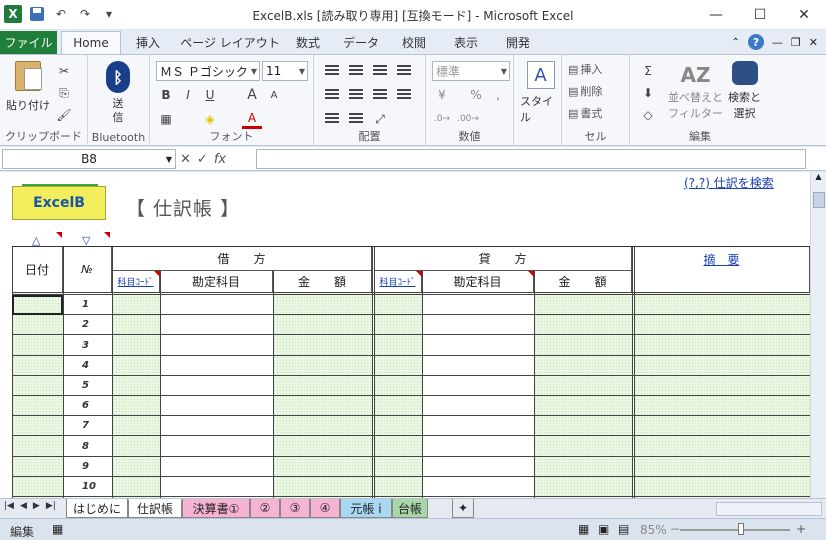 The image size is (826, 540). Describe the element at coordinates (57, 529) in the screenshot. I see `macro-record-icon: ▦` at that location.